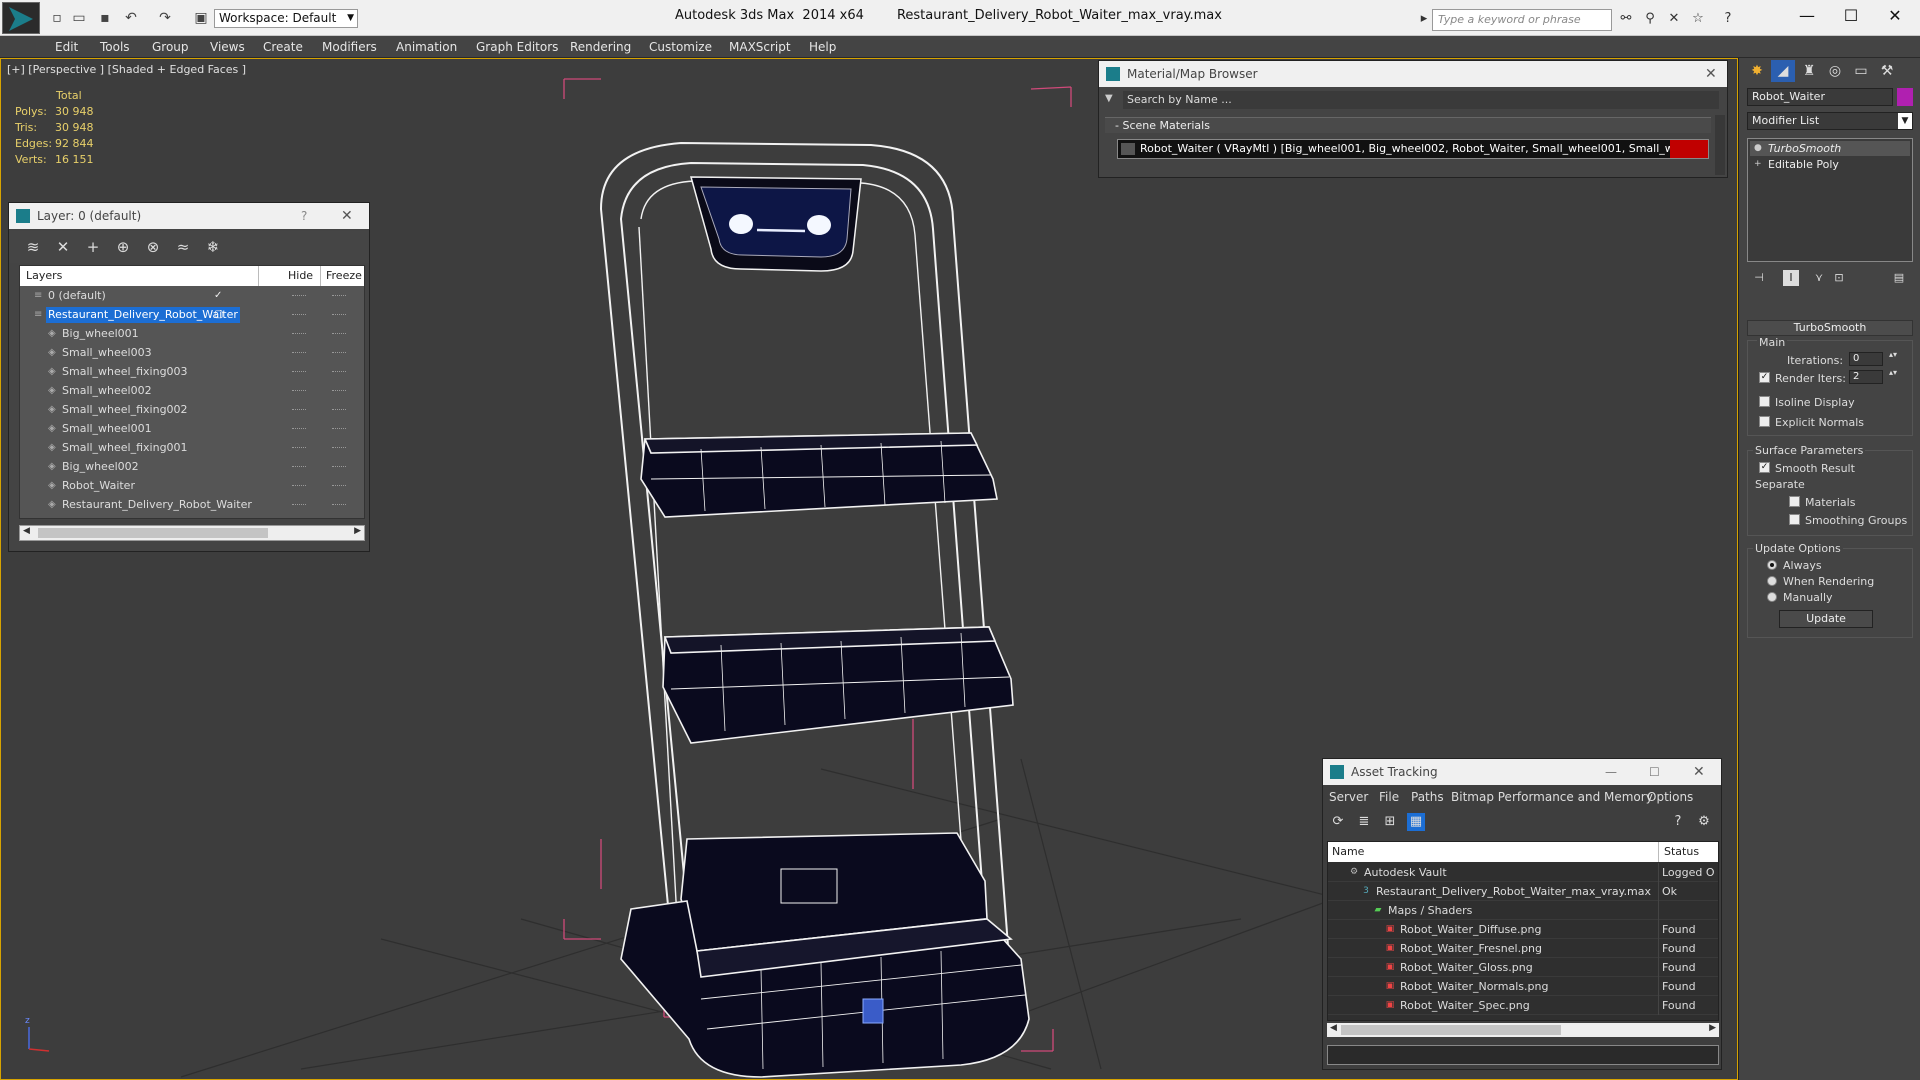  Describe the element at coordinates (1390, 822) in the screenshot. I see `tree-view-icon: ⊞` at that location.